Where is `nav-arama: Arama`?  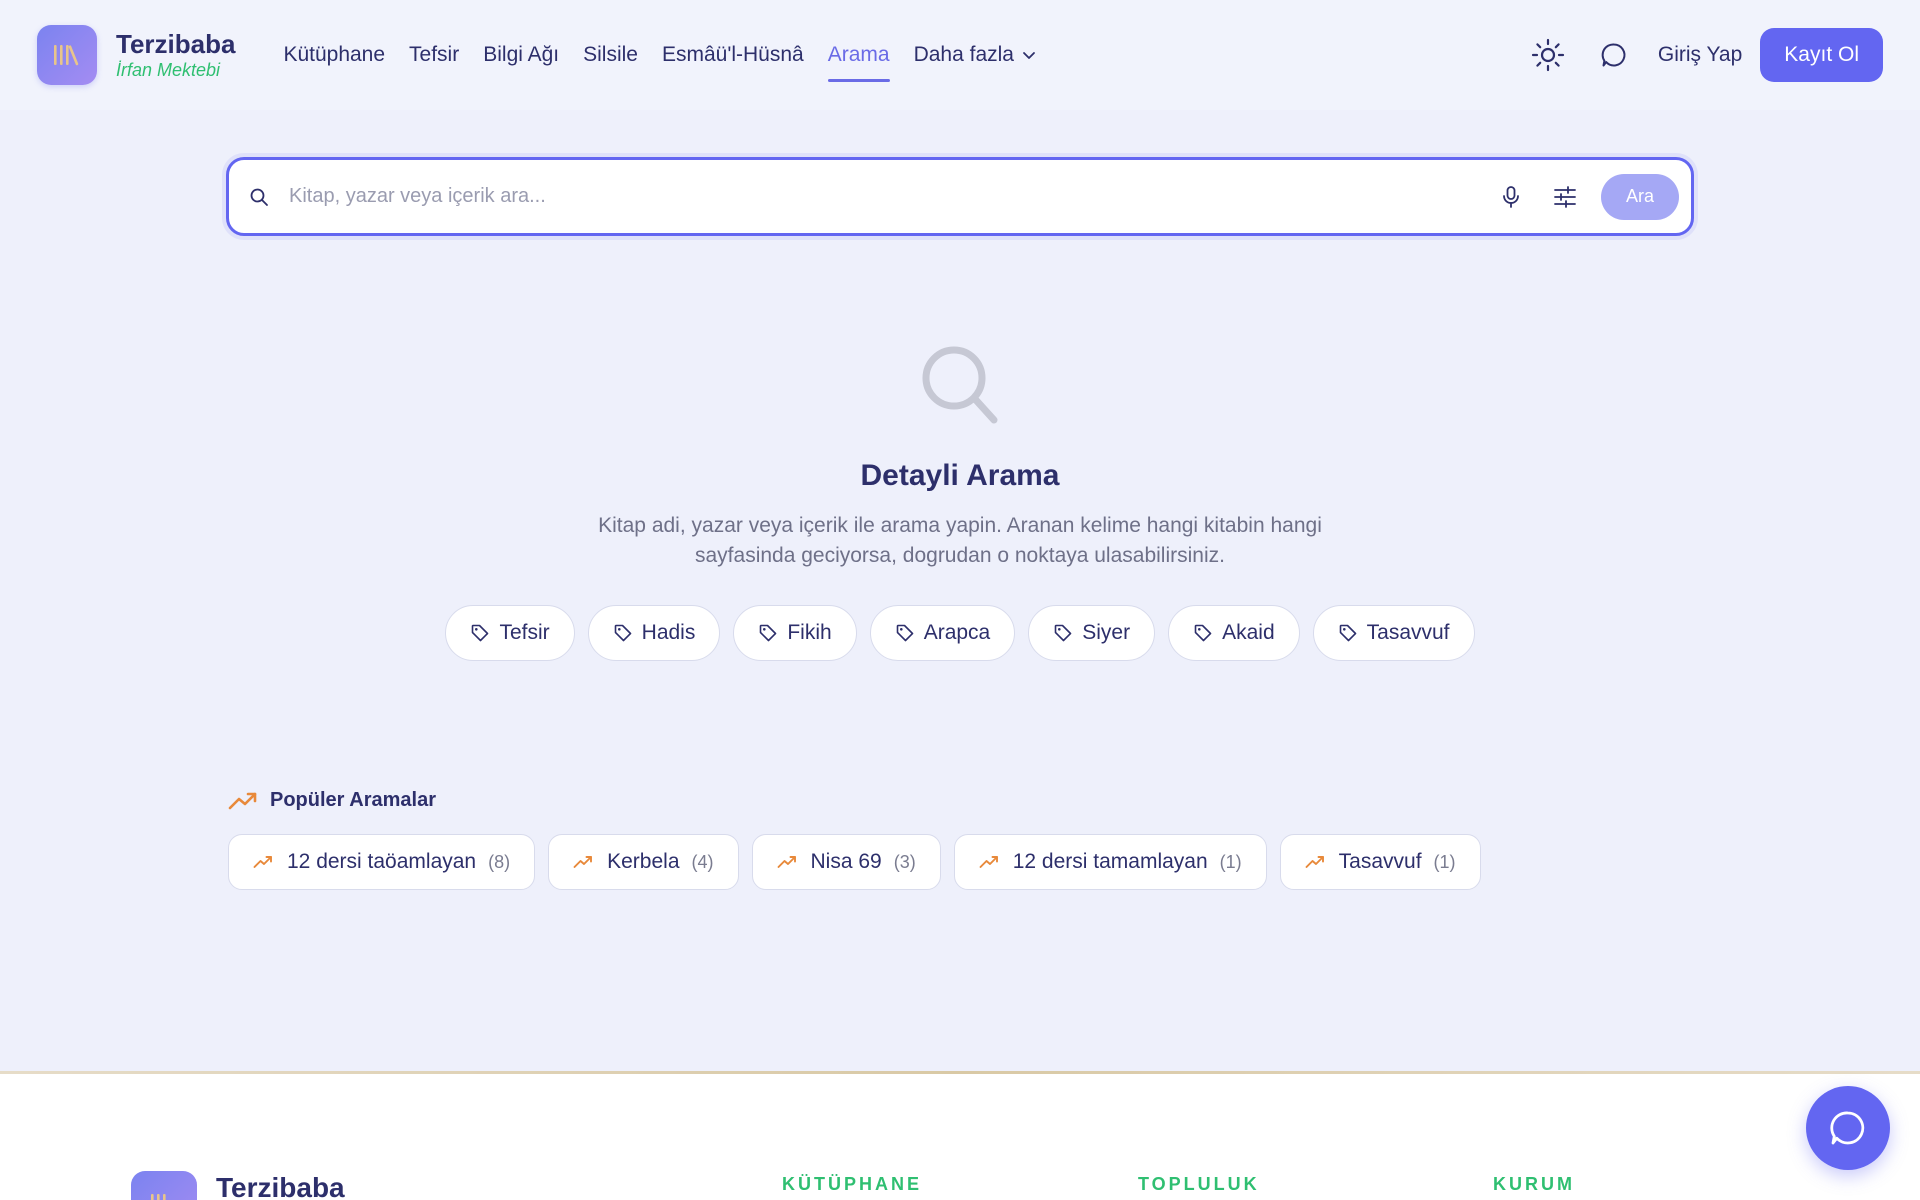
nav-arama: Arama is located at coordinates (858, 55).